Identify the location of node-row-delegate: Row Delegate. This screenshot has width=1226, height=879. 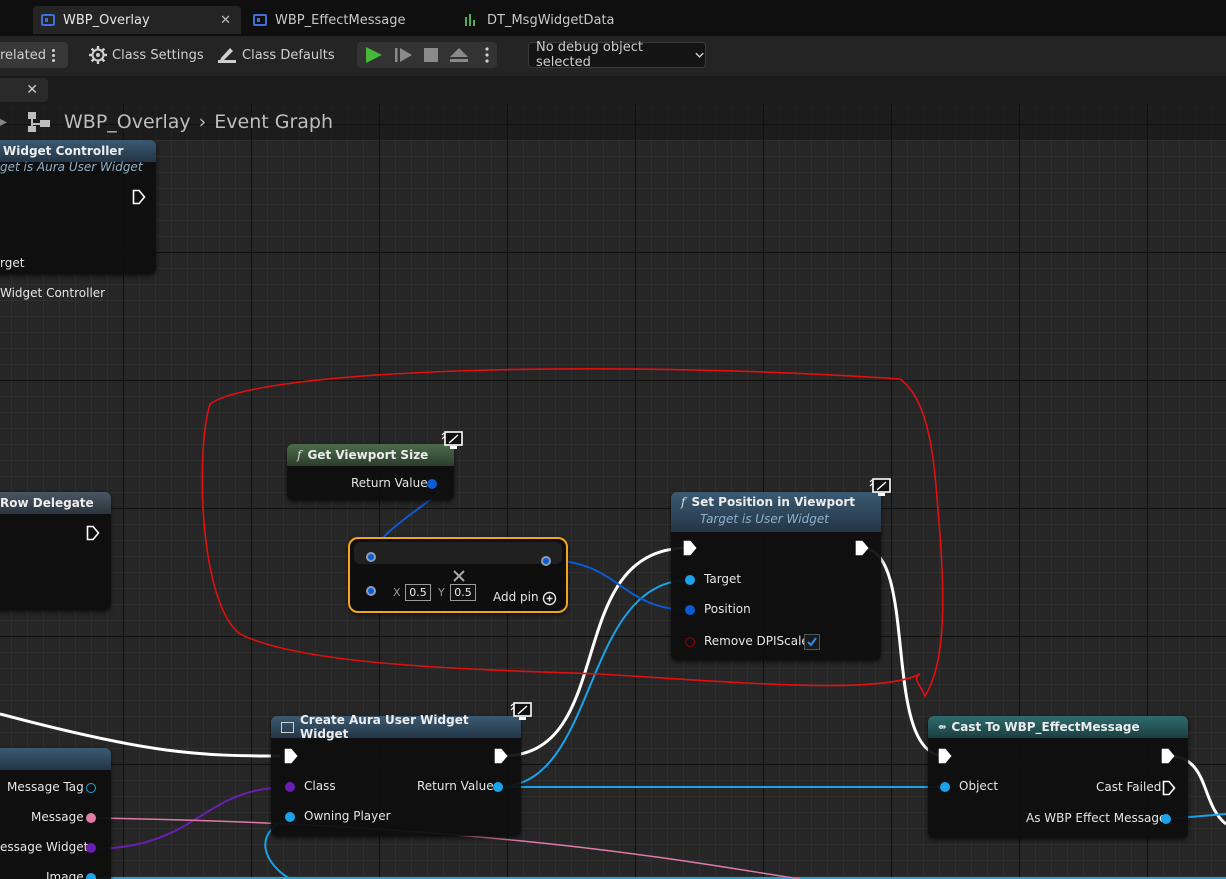
(55, 551).